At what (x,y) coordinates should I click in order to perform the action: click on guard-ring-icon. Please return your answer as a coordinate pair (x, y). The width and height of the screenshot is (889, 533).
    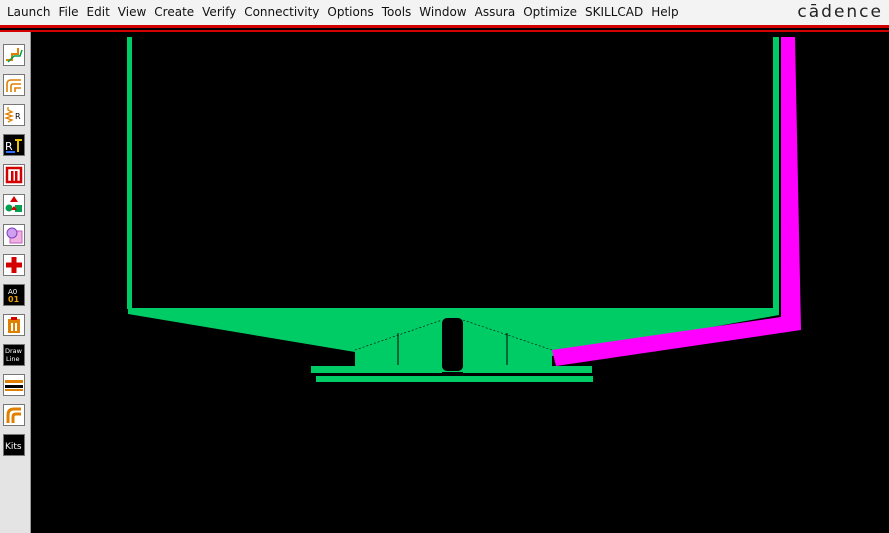
    Looking at the image, I should click on (14, 175).